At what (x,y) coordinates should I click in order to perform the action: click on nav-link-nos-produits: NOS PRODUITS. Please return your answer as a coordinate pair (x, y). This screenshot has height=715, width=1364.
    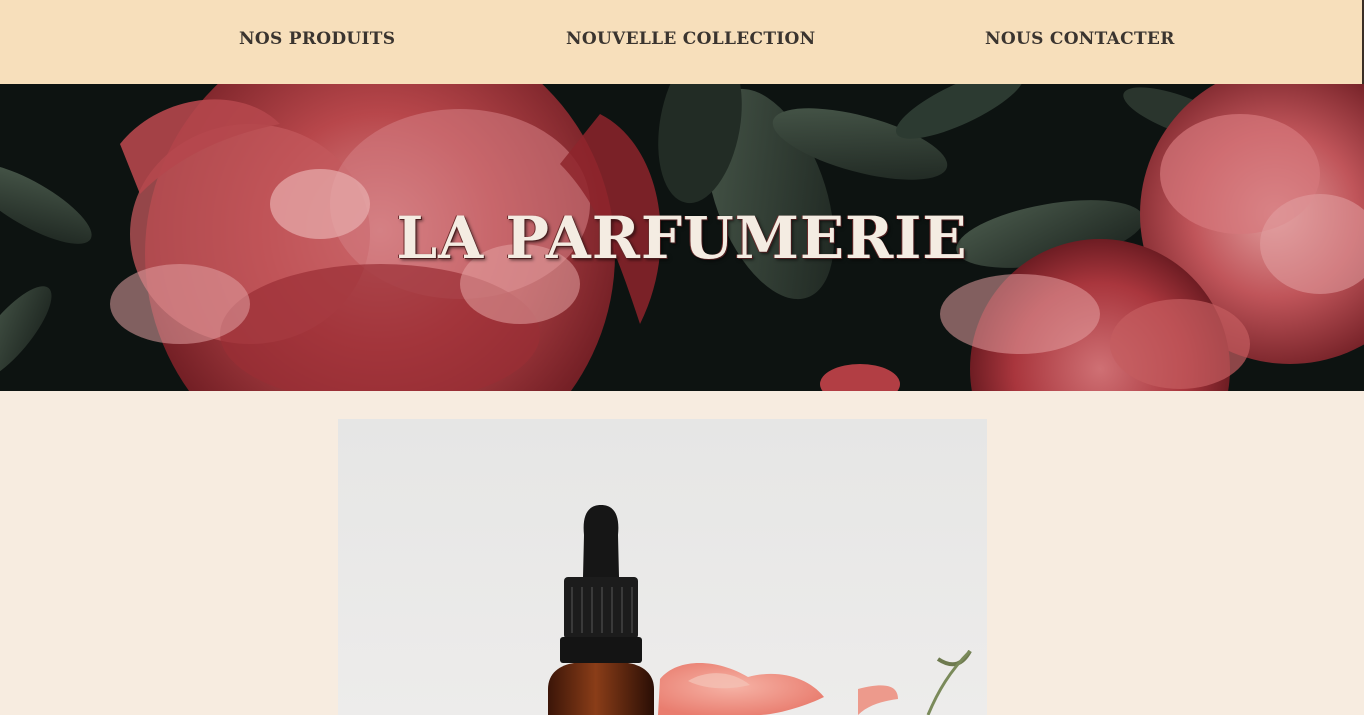
    Looking at the image, I should click on (317, 39).